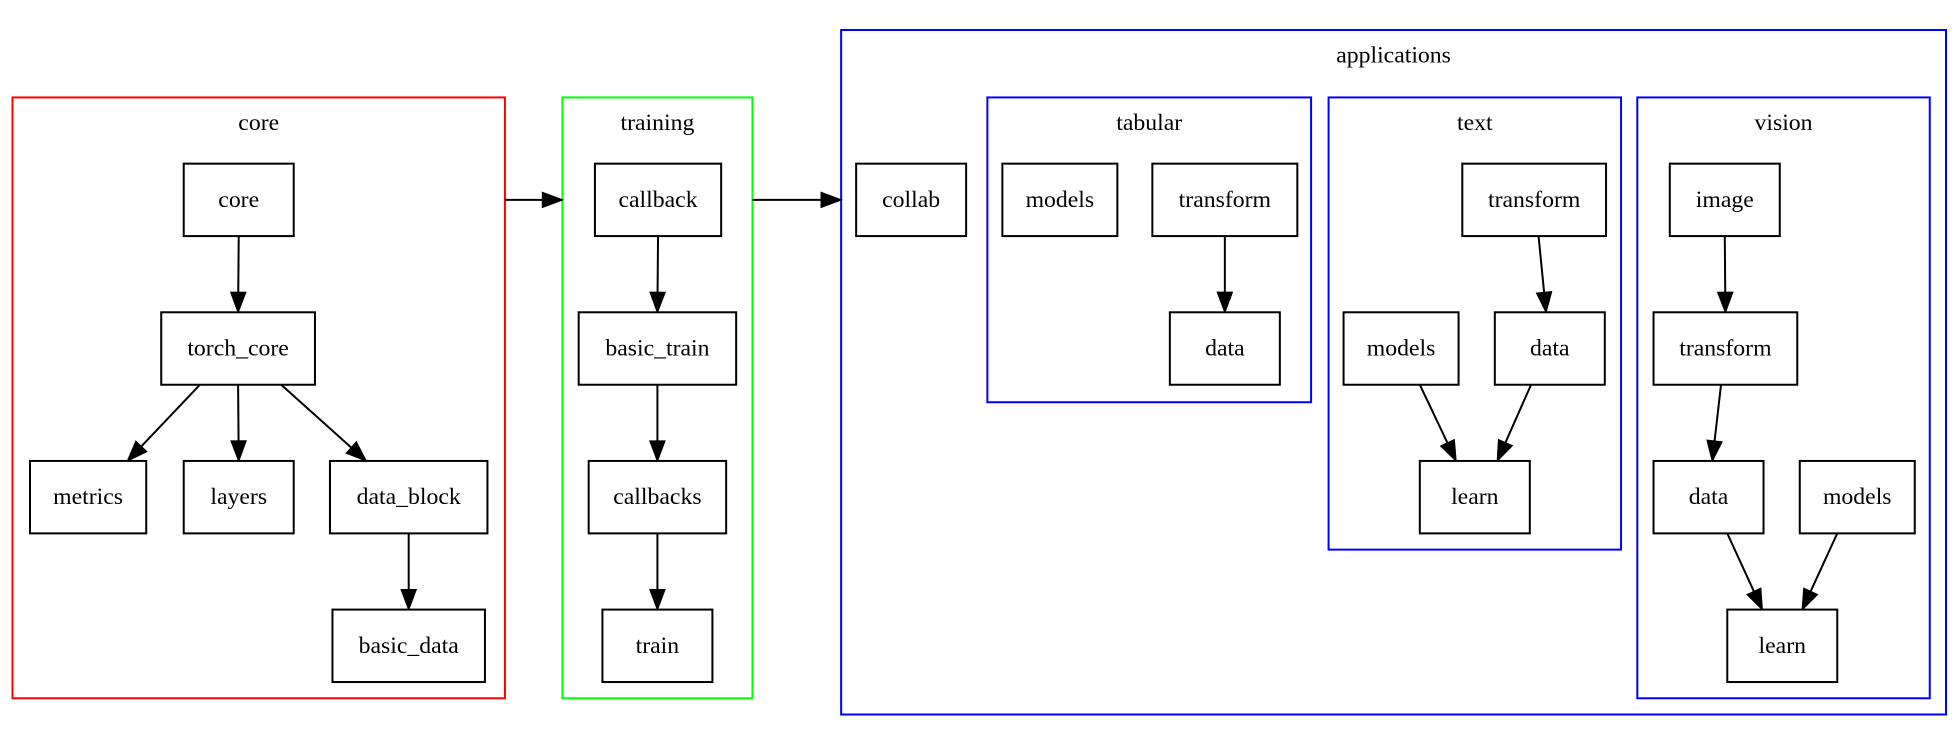 The height and width of the screenshot is (732, 1956). I want to click on cluster-vision-label: vision, so click(1783, 123).